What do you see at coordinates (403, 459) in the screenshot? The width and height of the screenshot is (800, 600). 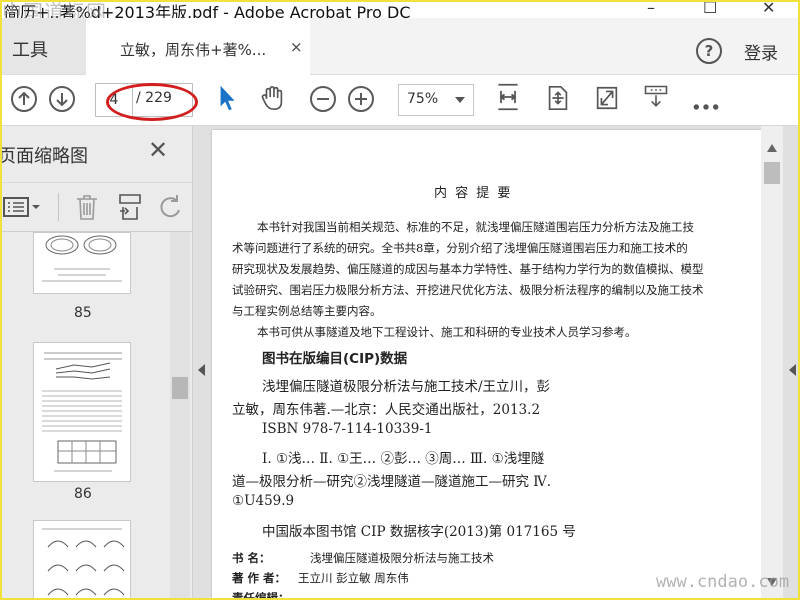 I see `cip-line: Ⅰ. ①浅… Ⅱ. ①王… ②彭… ③周… Ⅲ. ①浅埋隧` at bounding box center [403, 459].